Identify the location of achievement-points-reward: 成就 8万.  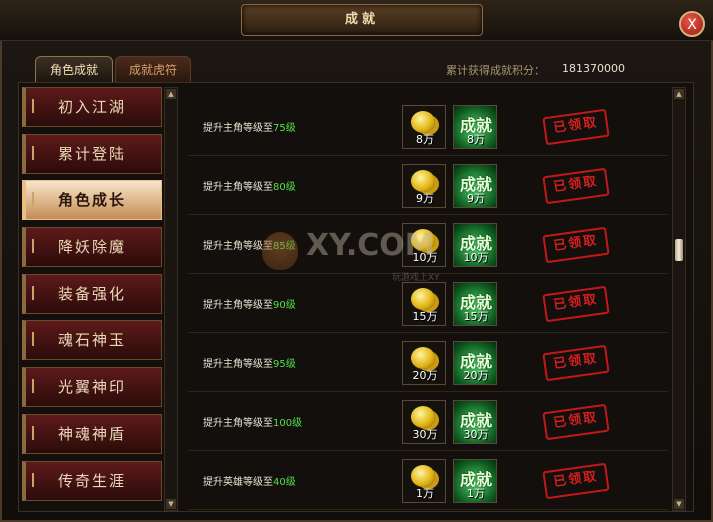
(475, 127).